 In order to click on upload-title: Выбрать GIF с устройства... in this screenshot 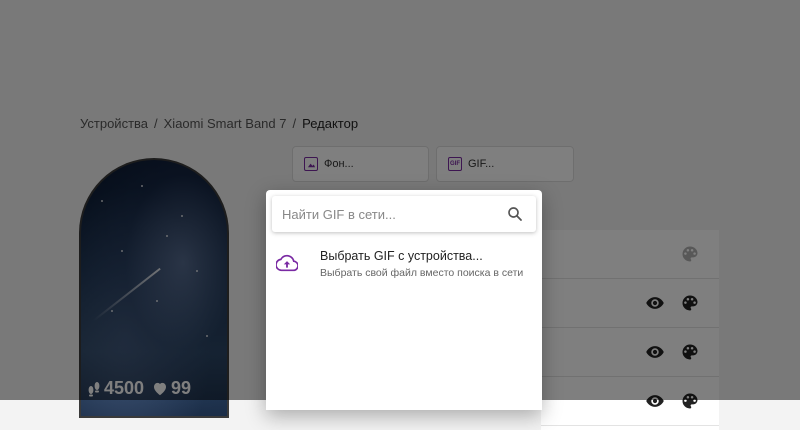, I will do `click(401, 256)`.